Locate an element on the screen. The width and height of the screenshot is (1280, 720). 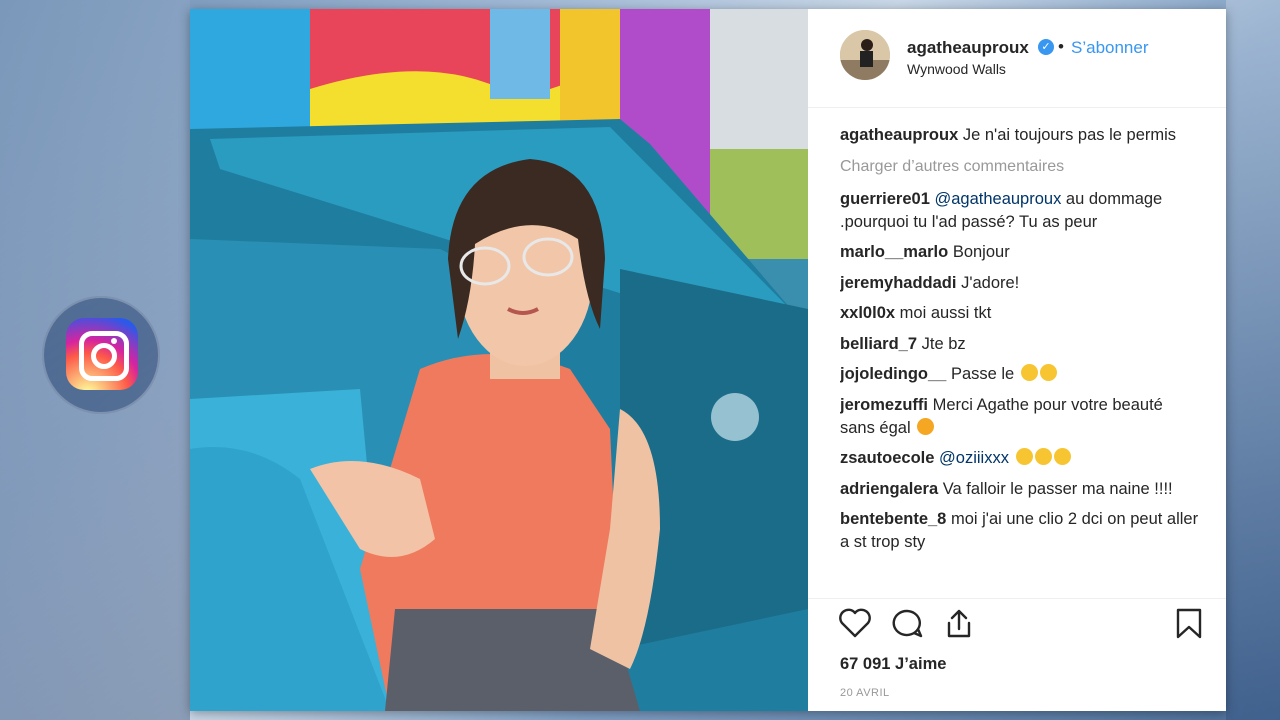
comment-text: moi aussi tkt is located at coordinates (945, 313).